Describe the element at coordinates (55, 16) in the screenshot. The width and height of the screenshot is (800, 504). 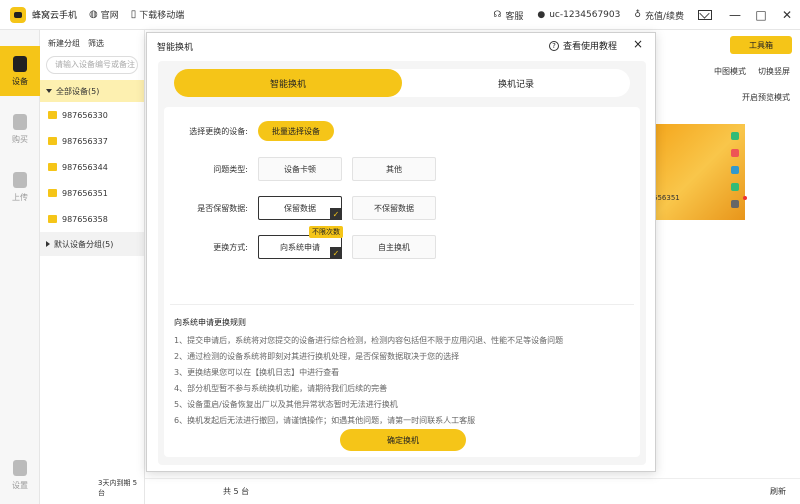
I see `app-name: 蜂窝云手机` at that location.